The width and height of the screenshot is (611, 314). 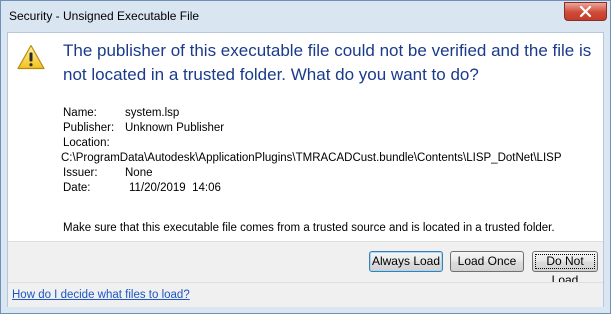 What do you see at coordinates (333, 128) in the screenshot?
I see `publisher-row: Publisher: Unknown Publisher` at bounding box center [333, 128].